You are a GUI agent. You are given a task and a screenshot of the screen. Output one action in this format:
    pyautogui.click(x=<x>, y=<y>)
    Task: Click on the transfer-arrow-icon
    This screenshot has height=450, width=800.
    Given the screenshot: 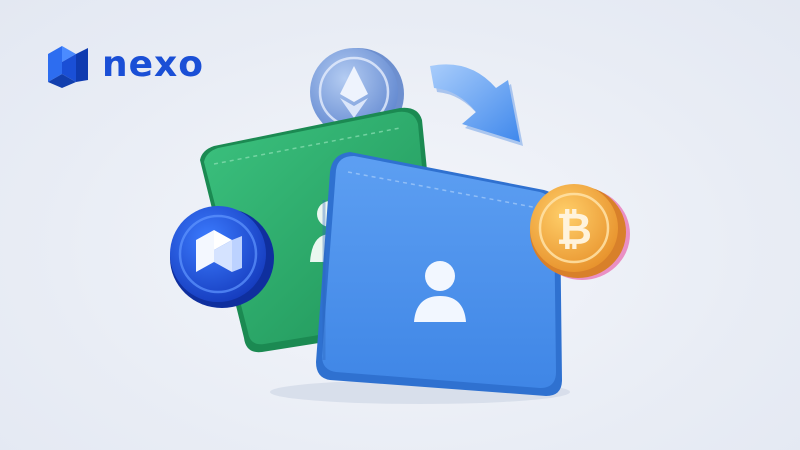 What is the action you would take?
    pyautogui.click(x=476, y=105)
    